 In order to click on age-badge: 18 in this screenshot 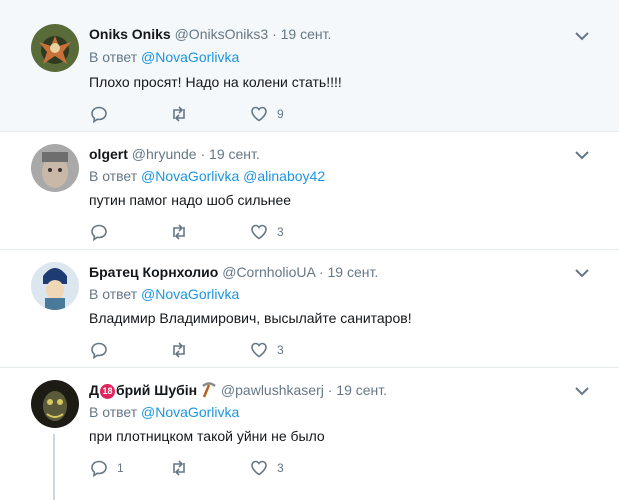, I will do `click(107, 391)`.